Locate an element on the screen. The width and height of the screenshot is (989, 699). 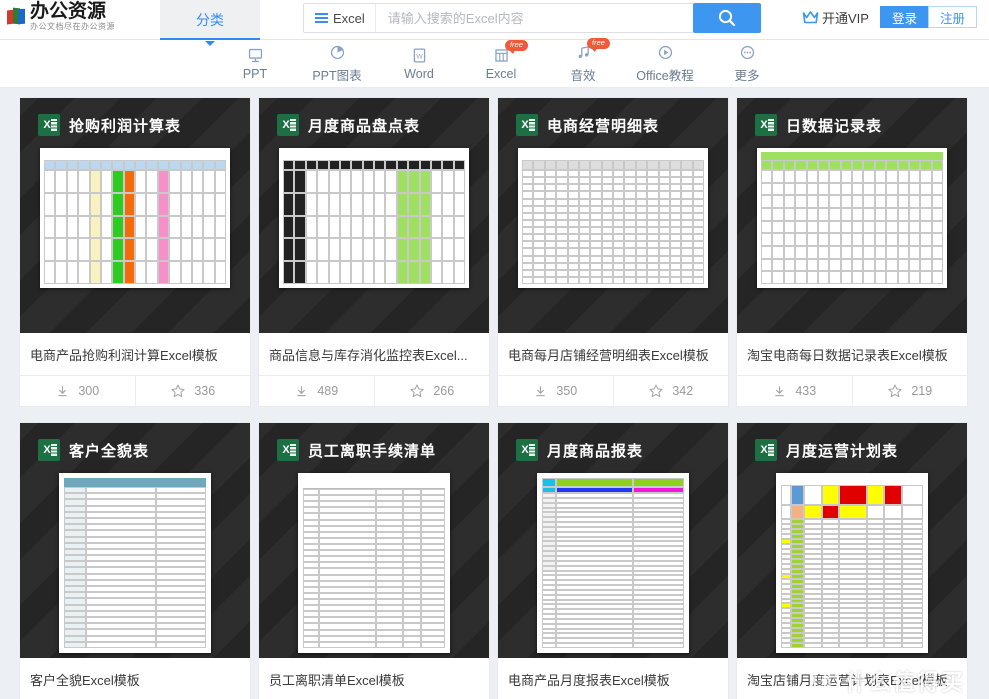
download-count: 489 is located at coordinates (316, 391).